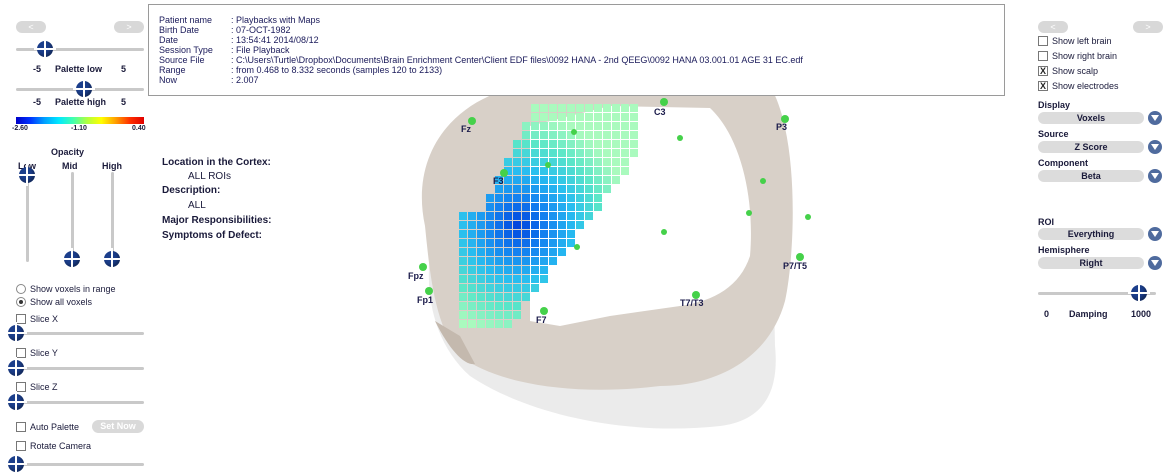 Image resolution: width=1163 pixels, height=472 pixels. What do you see at coordinates (84, 89) in the screenshot?
I see `palette-high-knob` at bounding box center [84, 89].